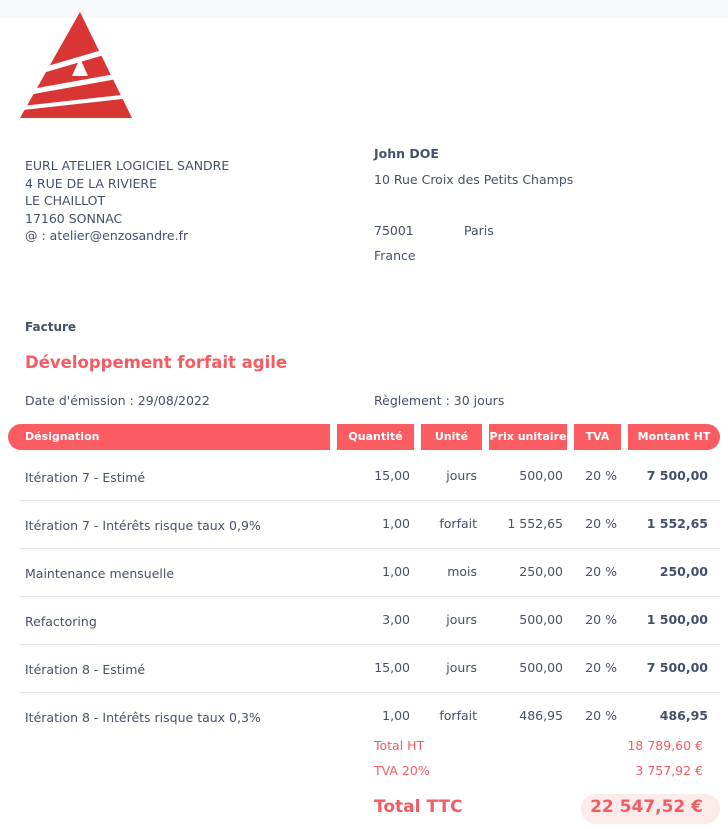  I want to click on total-tva-label: TVA 20%, so click(402, 770).